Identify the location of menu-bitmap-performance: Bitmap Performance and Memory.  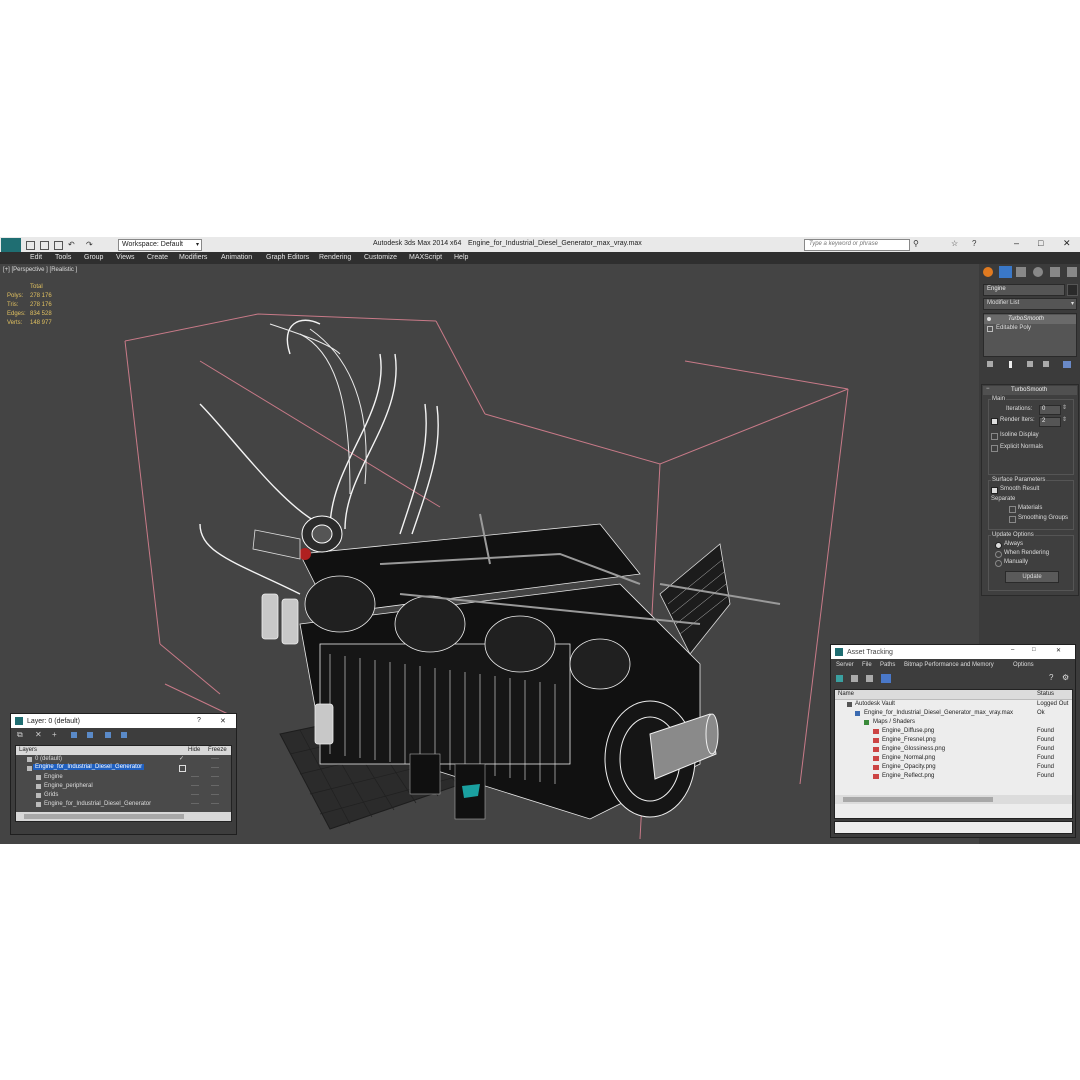
(949, 665).